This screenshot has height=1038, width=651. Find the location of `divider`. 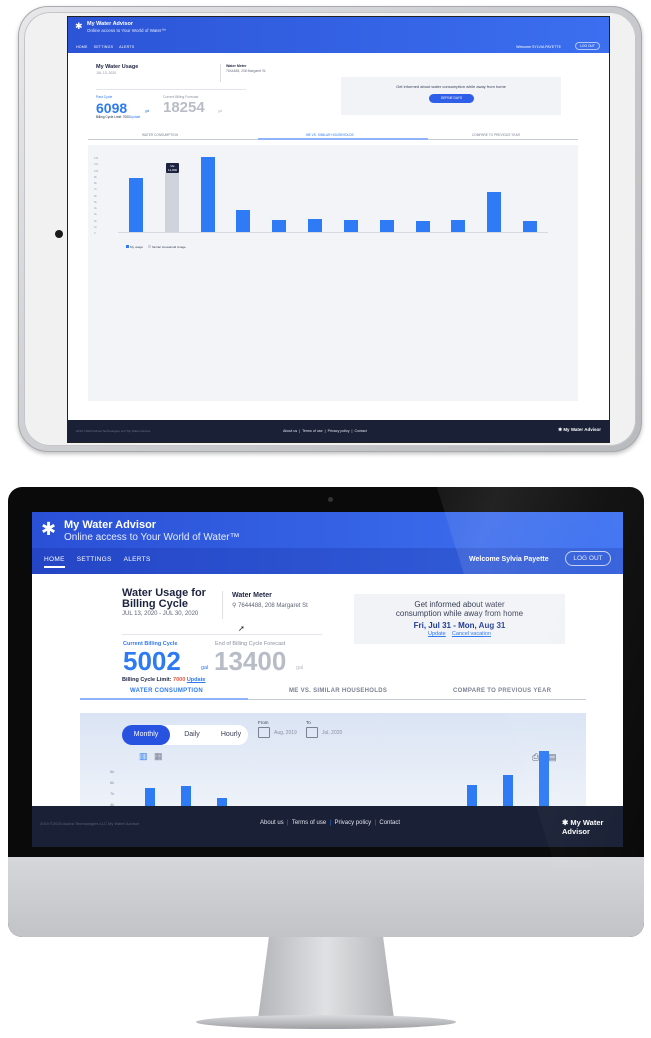

divider is located at coordinates (171, 89).